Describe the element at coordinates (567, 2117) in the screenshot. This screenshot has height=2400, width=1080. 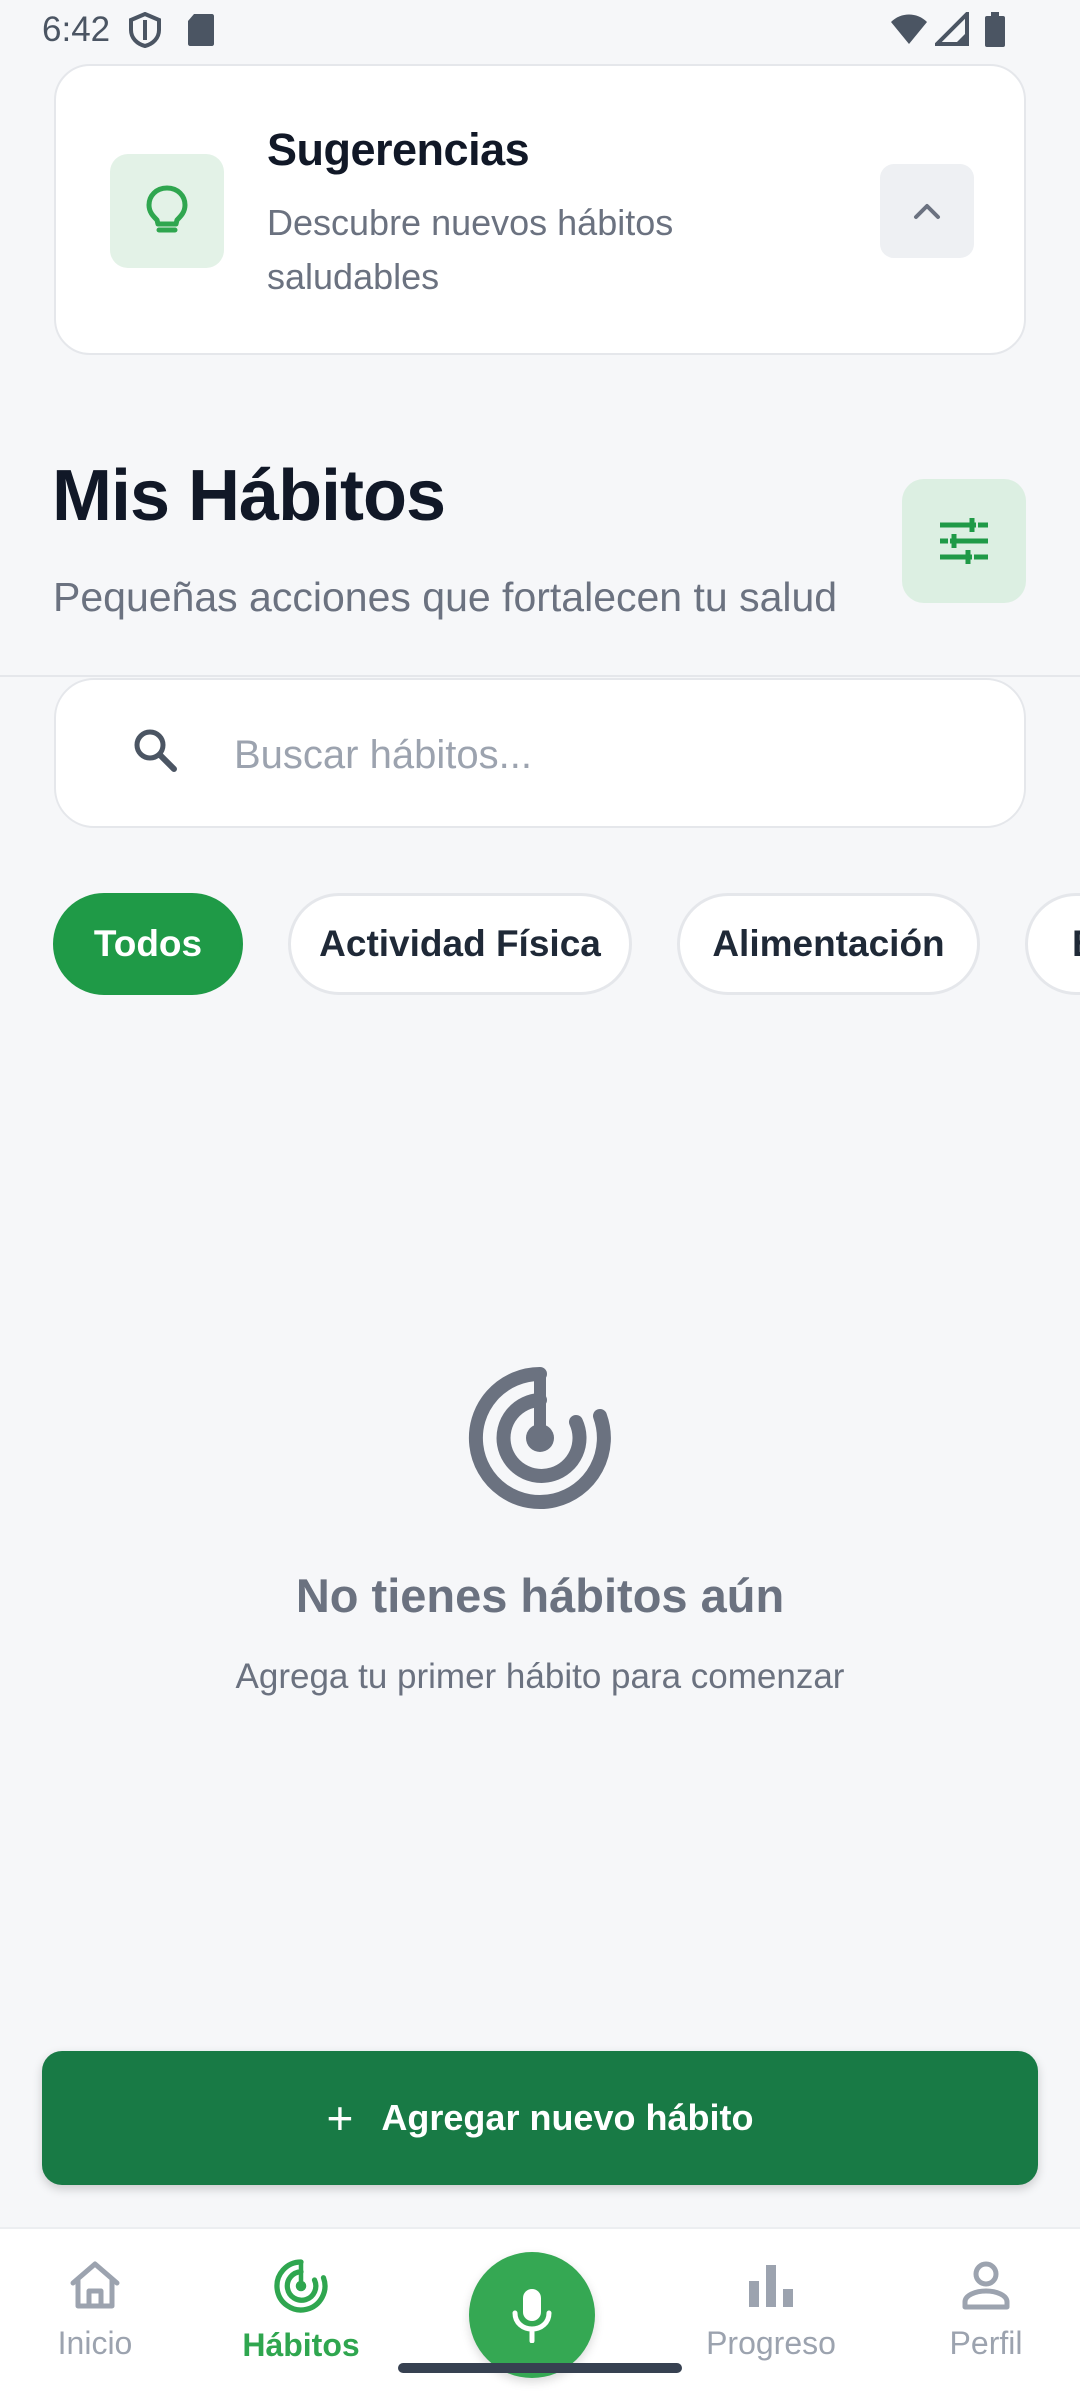
I see `add-habit-label: Agregar nuevo hábito` at that location.